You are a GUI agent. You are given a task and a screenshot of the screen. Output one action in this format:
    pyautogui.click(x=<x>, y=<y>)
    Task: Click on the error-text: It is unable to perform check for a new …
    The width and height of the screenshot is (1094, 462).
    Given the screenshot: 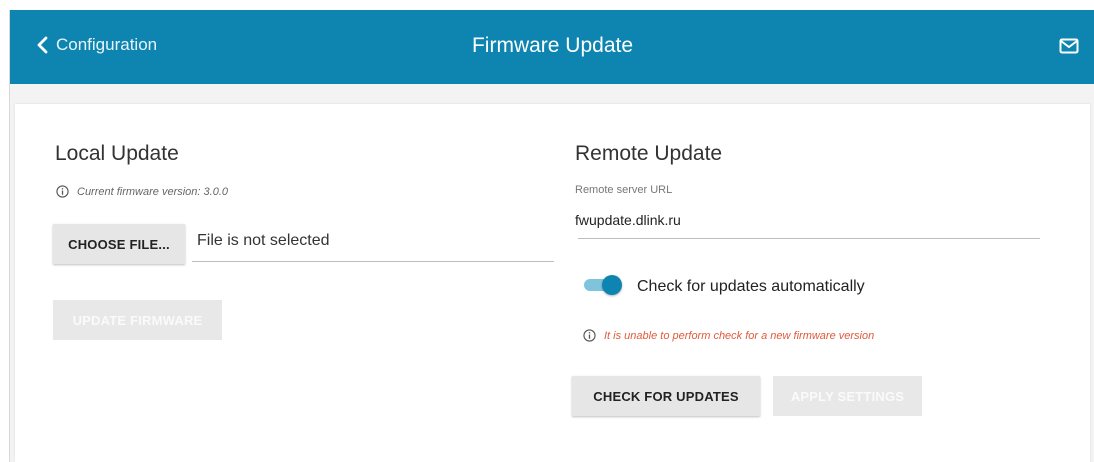 What is the action you would take?
    pyautogui.click(x=739, y=335)
    